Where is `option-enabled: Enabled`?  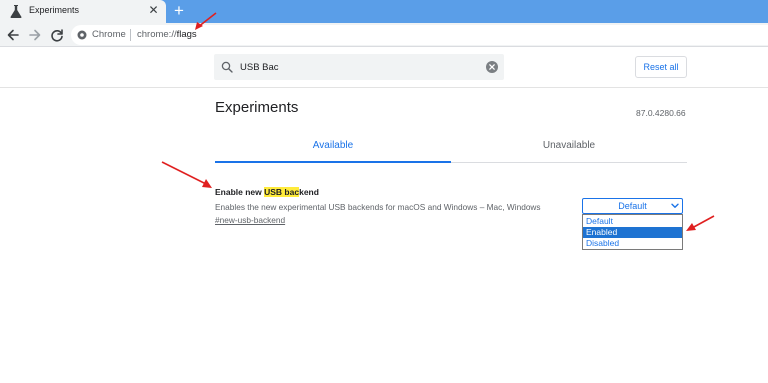 option-enabled: Enabled is located at coordinates (632, 232).